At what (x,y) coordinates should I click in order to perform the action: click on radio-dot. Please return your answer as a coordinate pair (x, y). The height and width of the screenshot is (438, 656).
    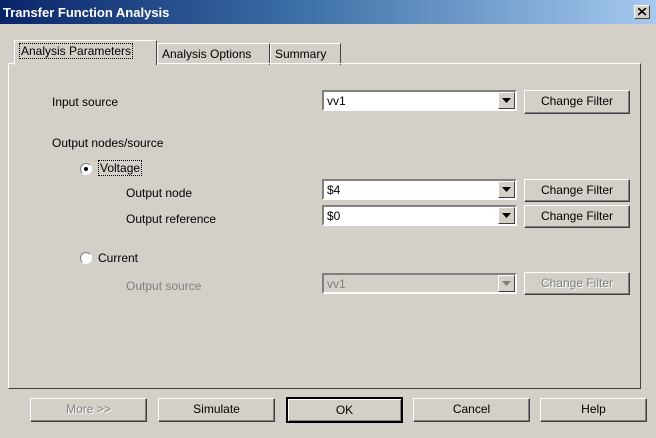
    Looking at the image, I should click on (86, 169).